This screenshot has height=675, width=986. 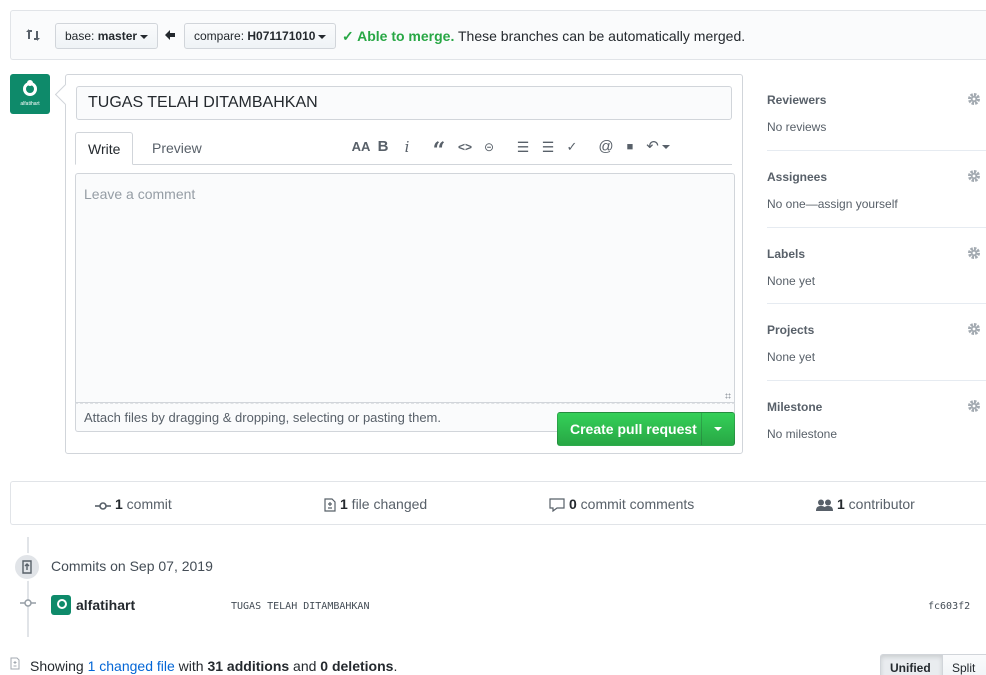 What do you see at coordinates (949, 606) in the screenshot?
I see `commit-sha-link: fc603f2` at bounding box center [949, 606].